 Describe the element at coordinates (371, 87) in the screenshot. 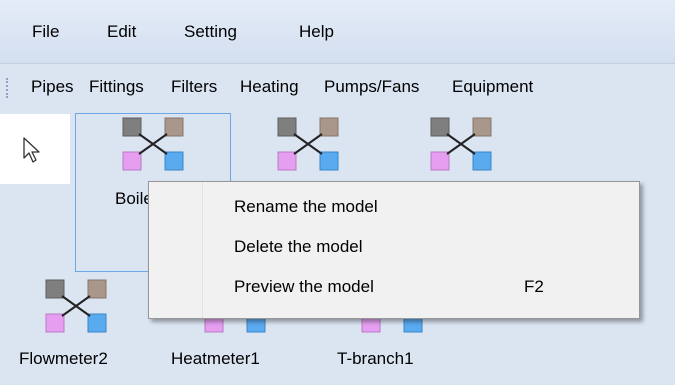

I see `tab-pumps-fans: Pumps/Fans` at that location.